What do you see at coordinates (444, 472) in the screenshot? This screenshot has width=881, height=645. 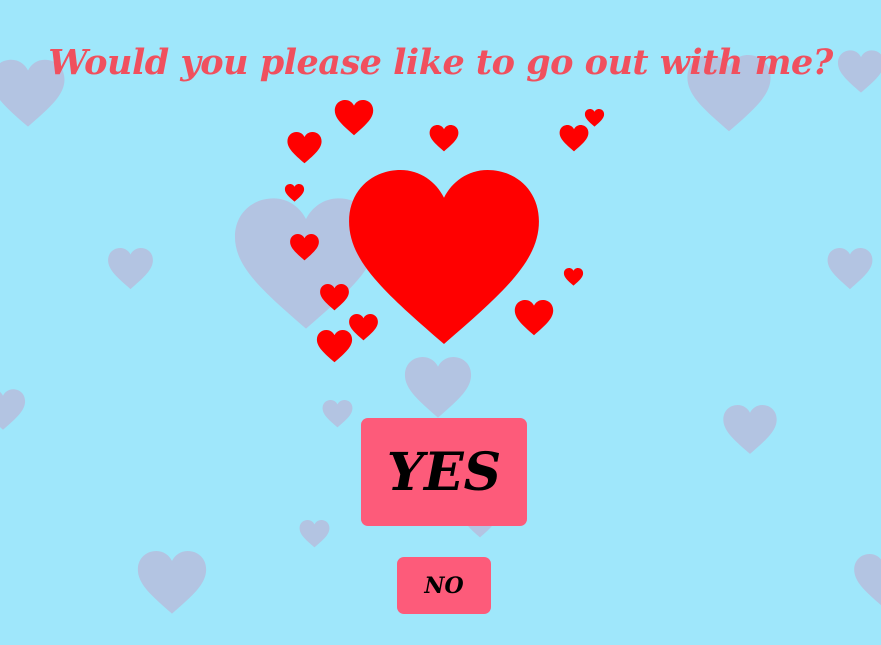 I see `yes-button: YES` at bounding box center [444, 472].